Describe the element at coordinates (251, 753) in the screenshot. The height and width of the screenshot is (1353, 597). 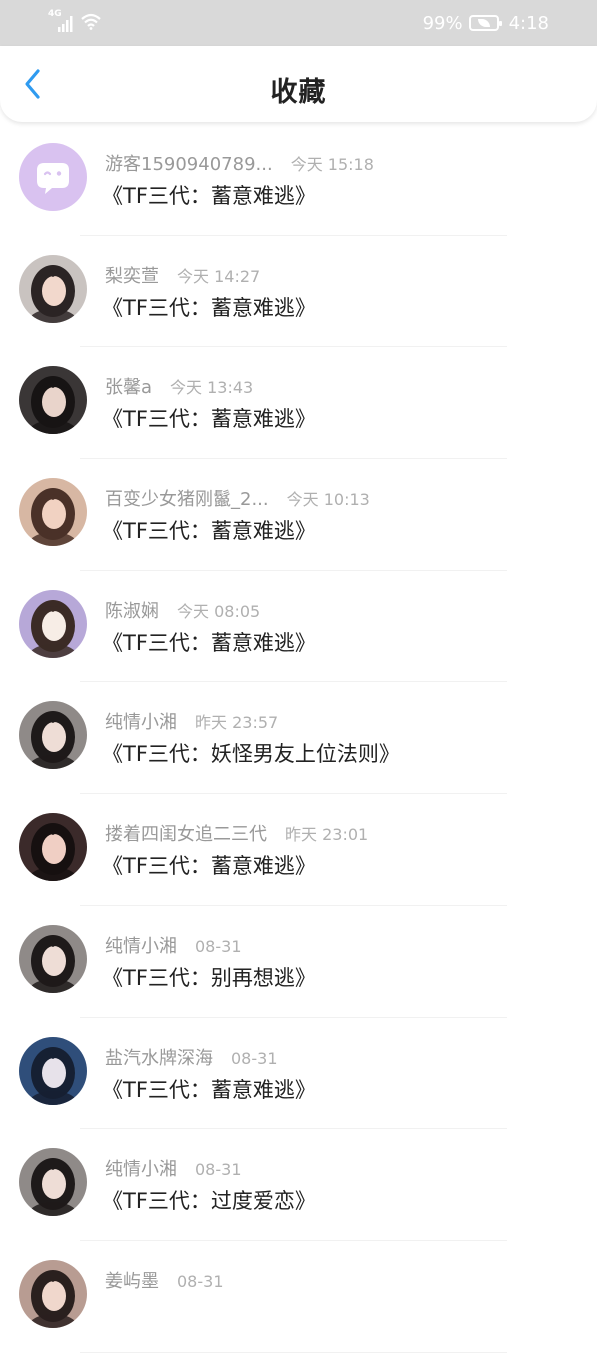
I see `book-title: 《TF三代：妖怪男友上位法则》` at that location.